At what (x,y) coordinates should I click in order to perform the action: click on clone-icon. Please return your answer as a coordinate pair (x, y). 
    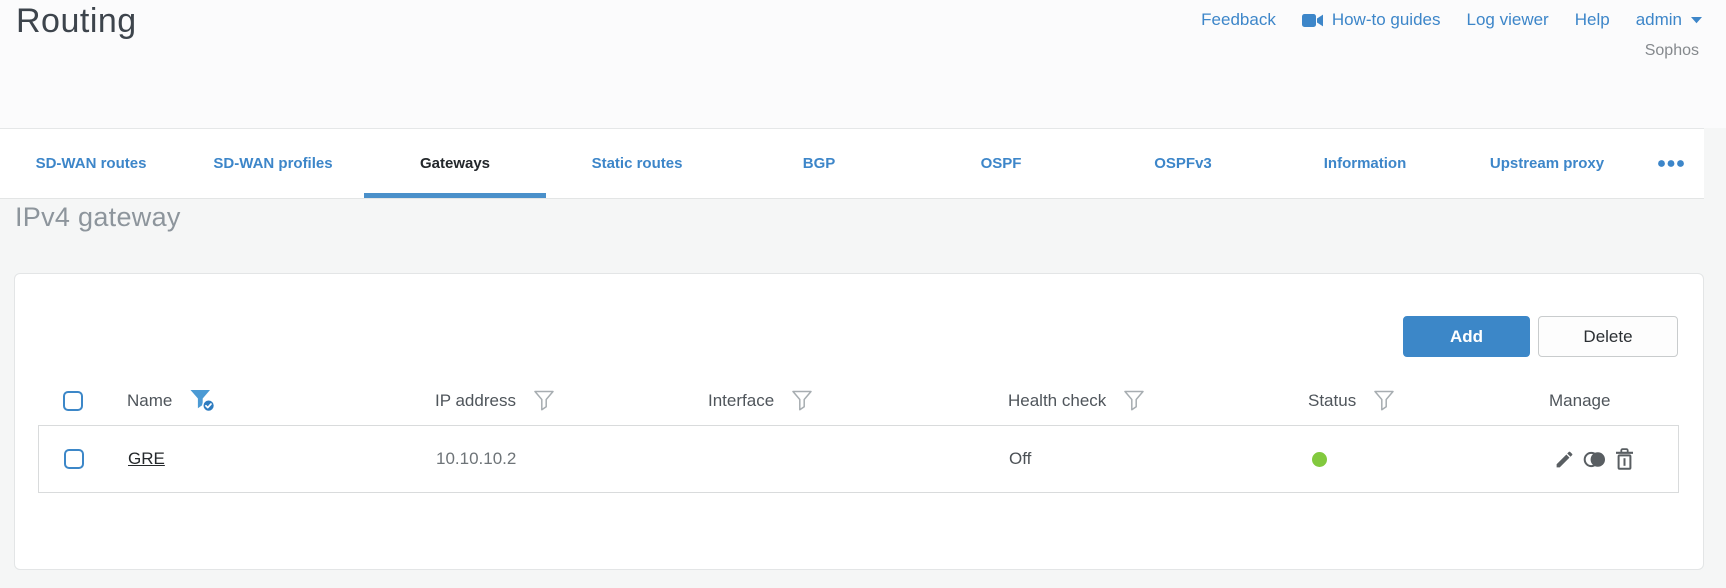
    Looking at the image, I should click on (1595, 459).